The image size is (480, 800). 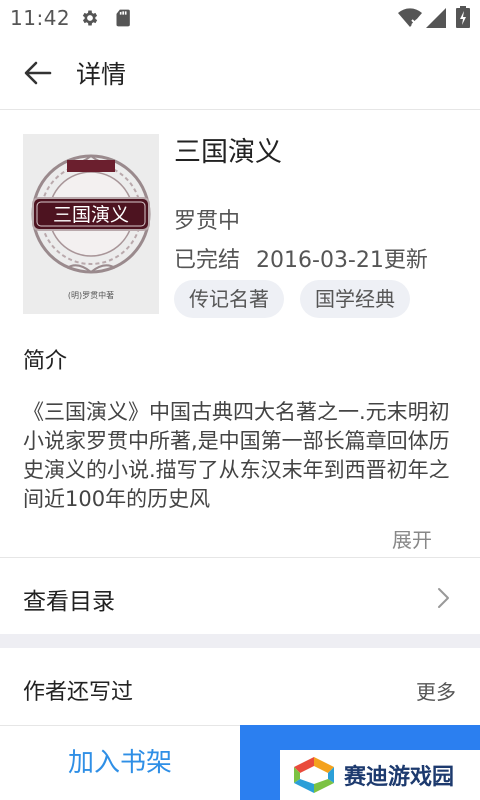 What do you see at coordinates (207, 260) in the screenshot?
I see `completion-status: 已完结` at bounding box center [207, 260].